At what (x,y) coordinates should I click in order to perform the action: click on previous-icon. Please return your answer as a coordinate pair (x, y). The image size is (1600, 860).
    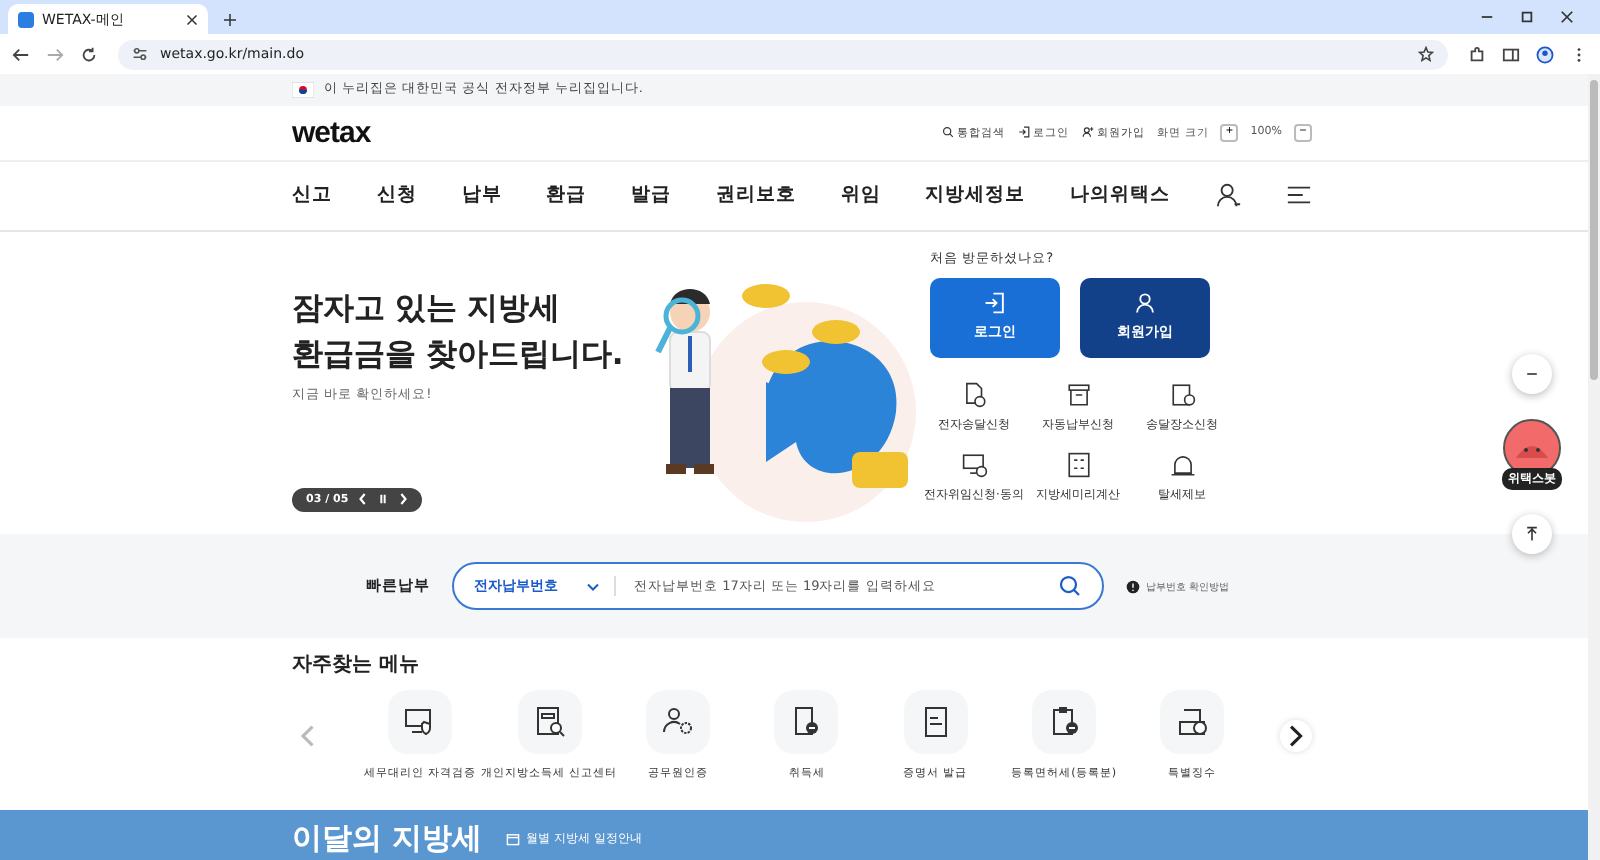
    Looking at the image, I should click on (363, 499).